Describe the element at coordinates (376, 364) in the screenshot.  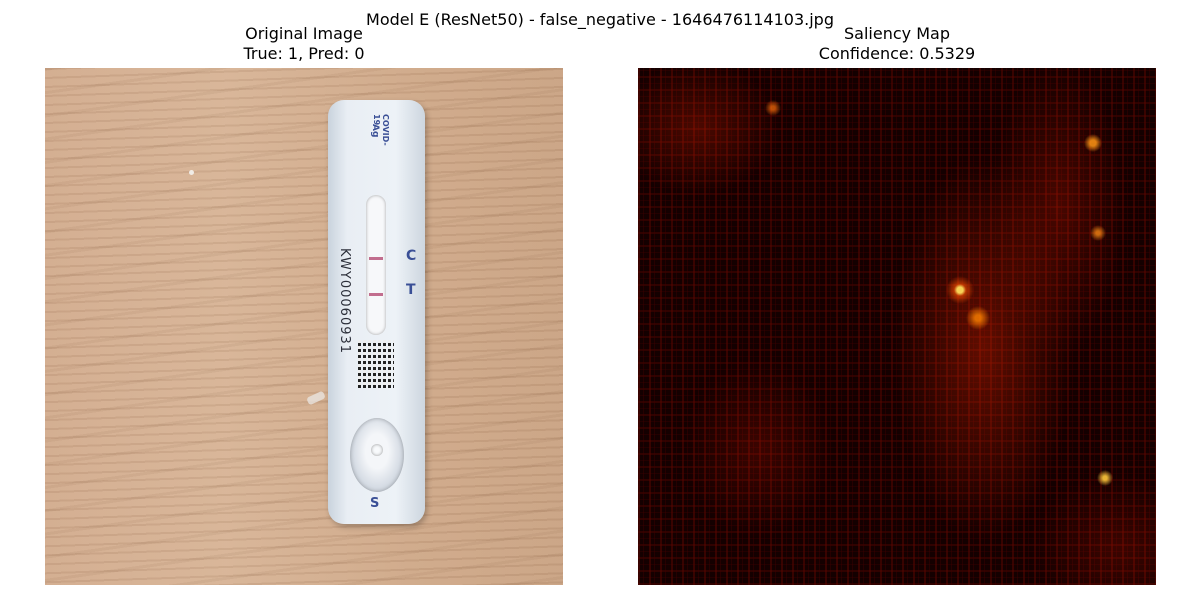
I see `qr-code` at that location.